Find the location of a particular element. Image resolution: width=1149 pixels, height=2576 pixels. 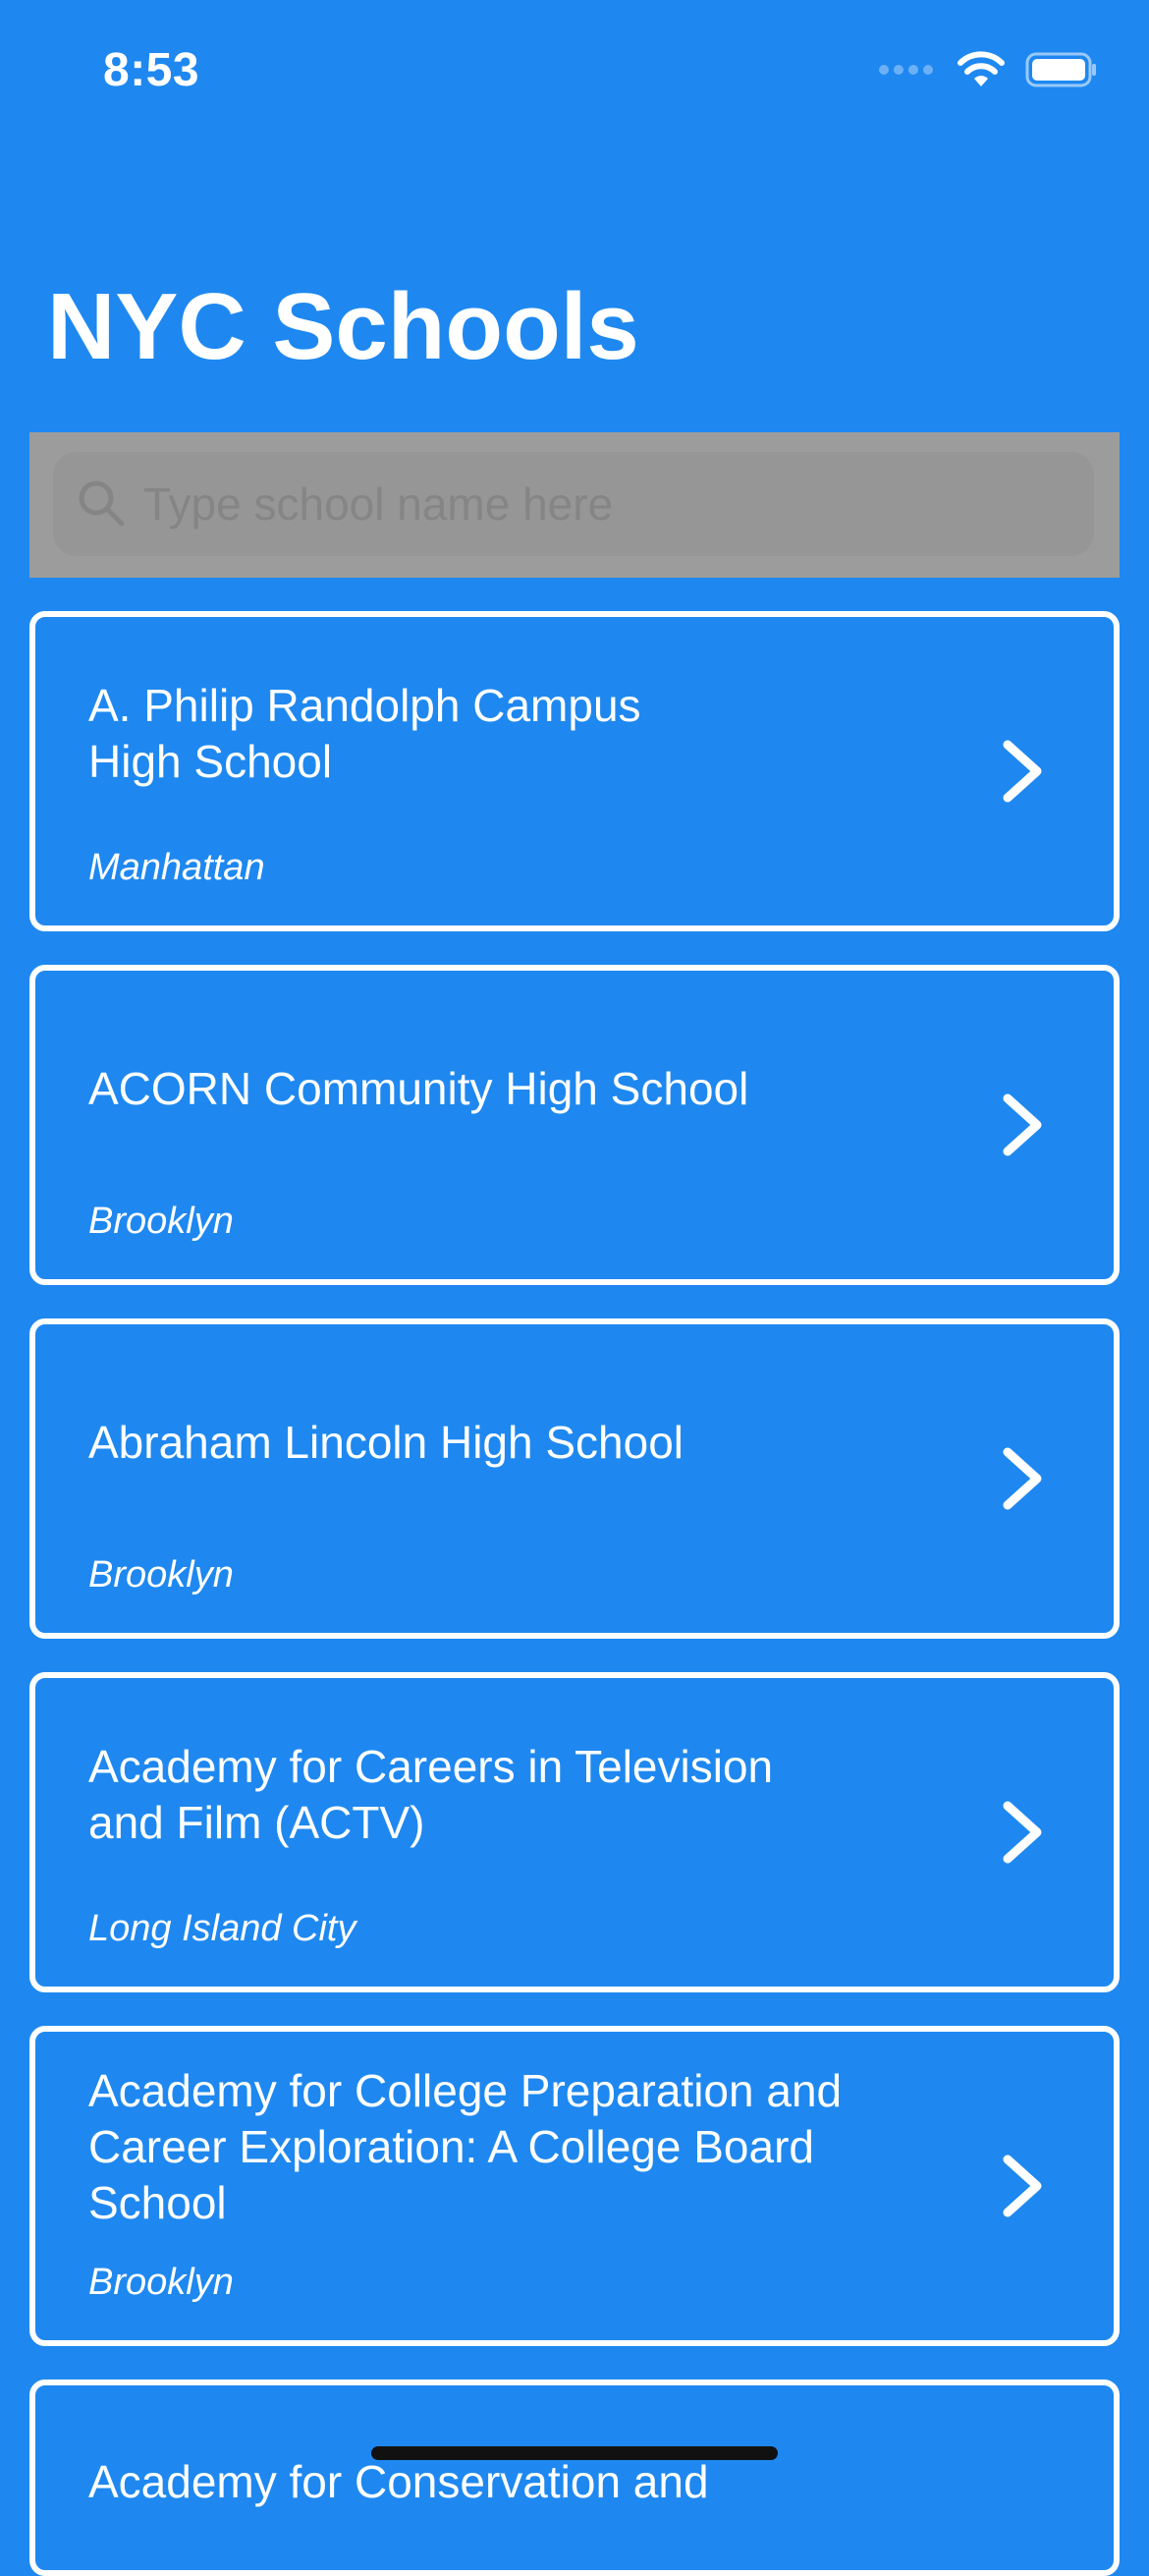

search-input is located at coordinates (609, 504).